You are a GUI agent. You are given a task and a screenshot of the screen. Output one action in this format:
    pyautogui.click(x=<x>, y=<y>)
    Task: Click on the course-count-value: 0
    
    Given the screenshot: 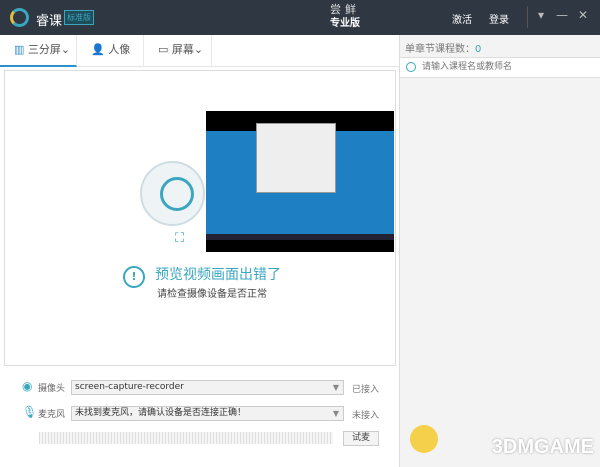 What is the action you would take?
    pyautogui.click(x=478, y=49)
    